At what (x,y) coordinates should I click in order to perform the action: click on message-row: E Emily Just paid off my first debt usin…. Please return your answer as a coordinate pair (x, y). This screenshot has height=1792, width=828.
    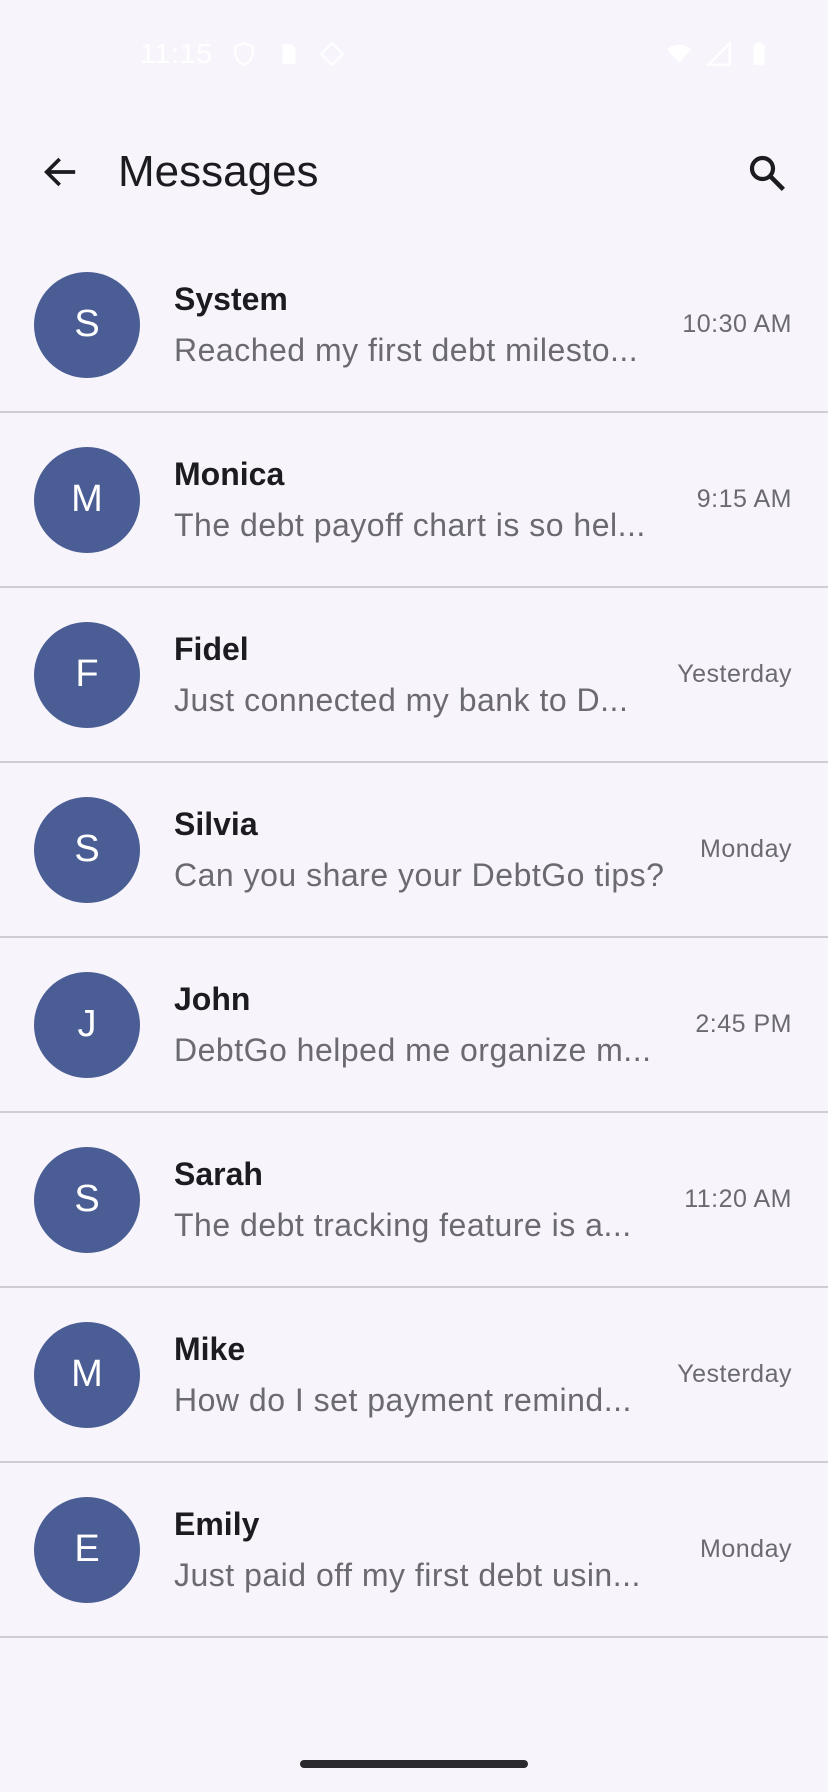
    Looking at the image, I should click on (414, 1550).